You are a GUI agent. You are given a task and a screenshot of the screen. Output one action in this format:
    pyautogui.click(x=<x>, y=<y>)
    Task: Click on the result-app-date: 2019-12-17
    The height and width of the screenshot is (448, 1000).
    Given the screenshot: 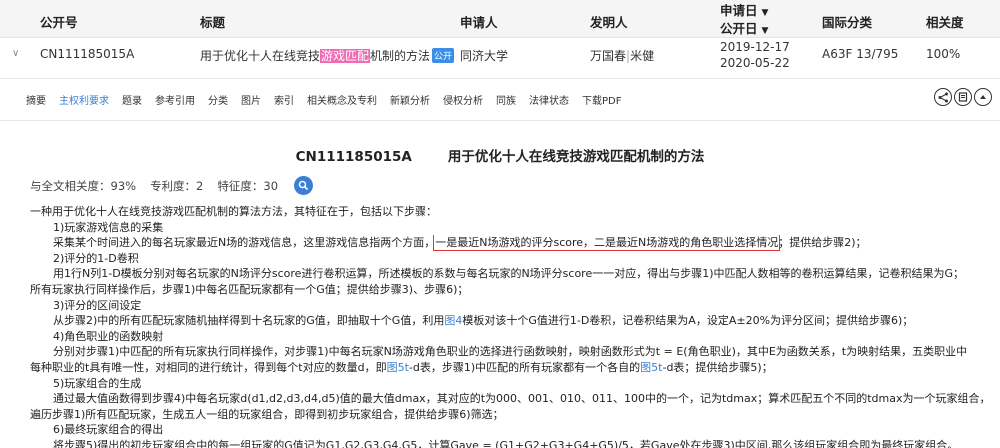 What is the action you would take?
    pyautogui.click(x=755, y=47)
    